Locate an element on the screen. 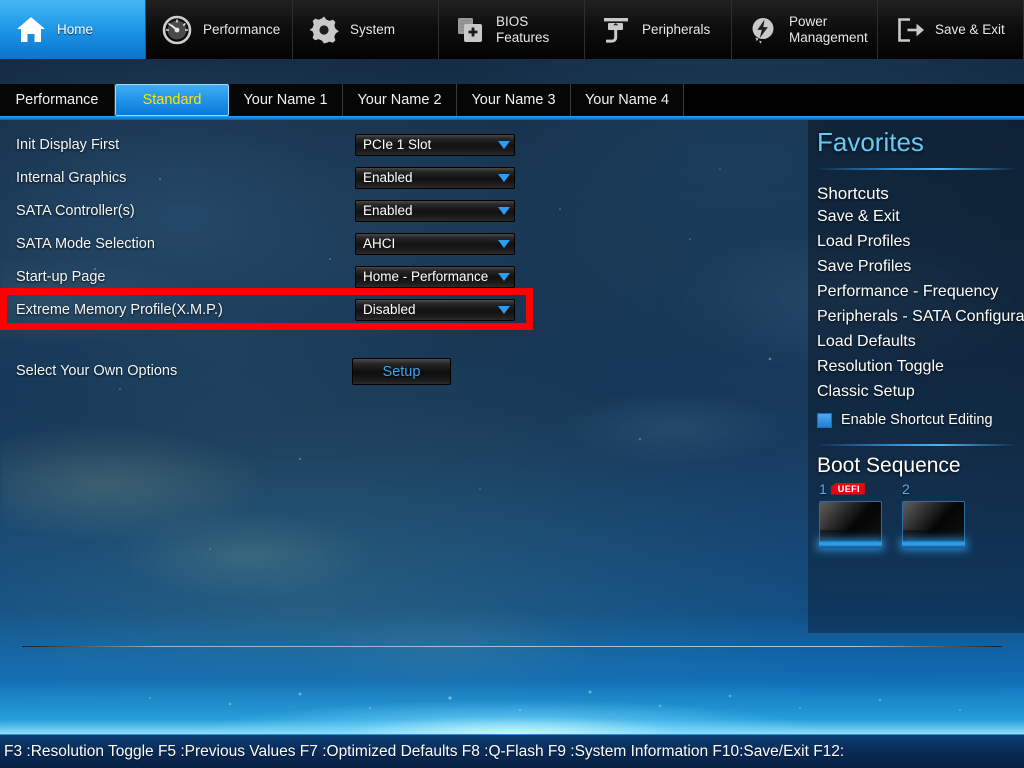 This screenshot has height=768, width=1024. nav-item-home: Home is located at coordinates (73, 29).